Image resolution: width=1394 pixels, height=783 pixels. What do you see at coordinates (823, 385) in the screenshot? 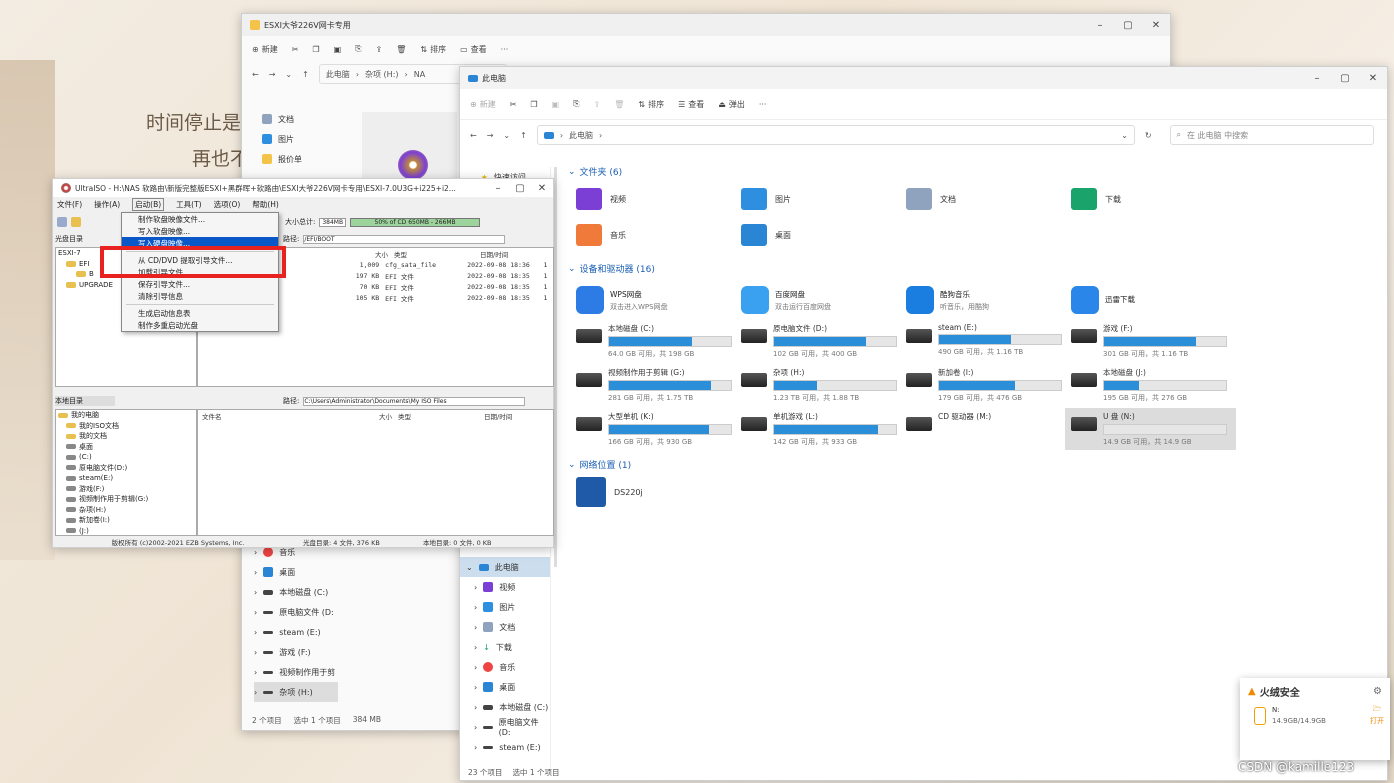
I see `drive-item: 杂项 (H:) 1.23 TB 可用，共 1.88 TB` at bounding box center [823, 385].